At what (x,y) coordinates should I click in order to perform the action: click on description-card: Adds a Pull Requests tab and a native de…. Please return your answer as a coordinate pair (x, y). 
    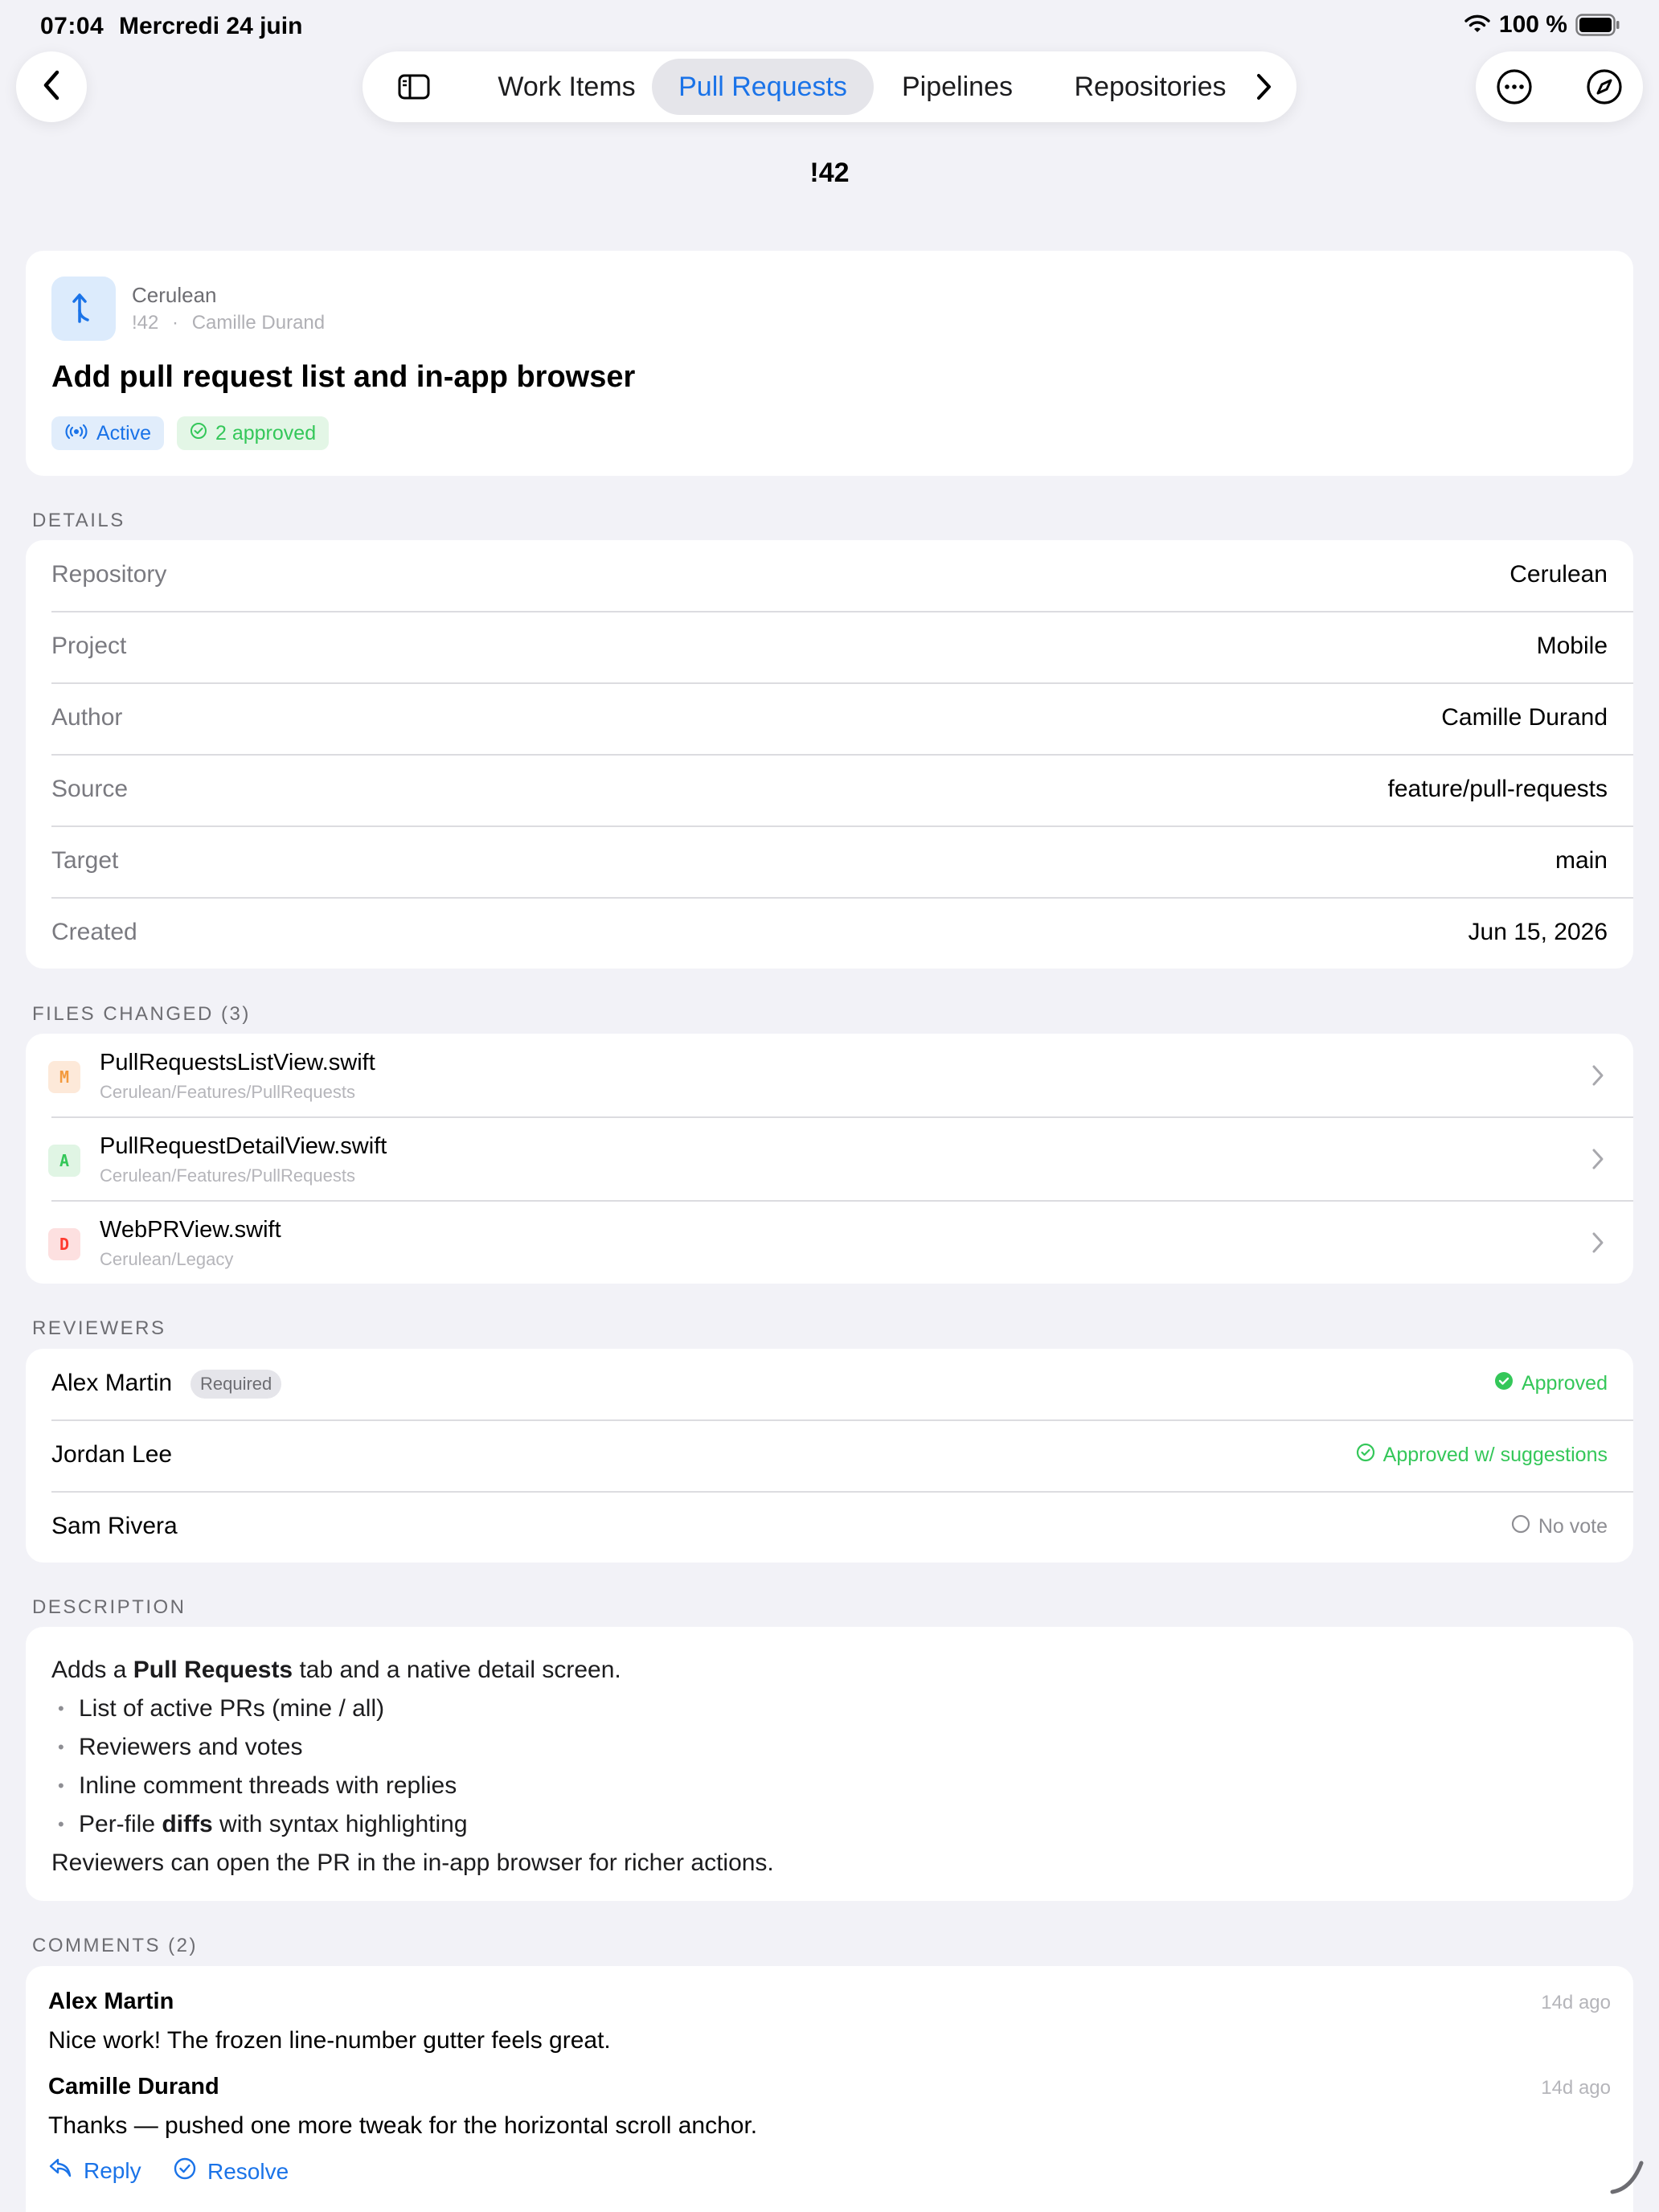
    Looking at the image, I should click on (829, 1764).